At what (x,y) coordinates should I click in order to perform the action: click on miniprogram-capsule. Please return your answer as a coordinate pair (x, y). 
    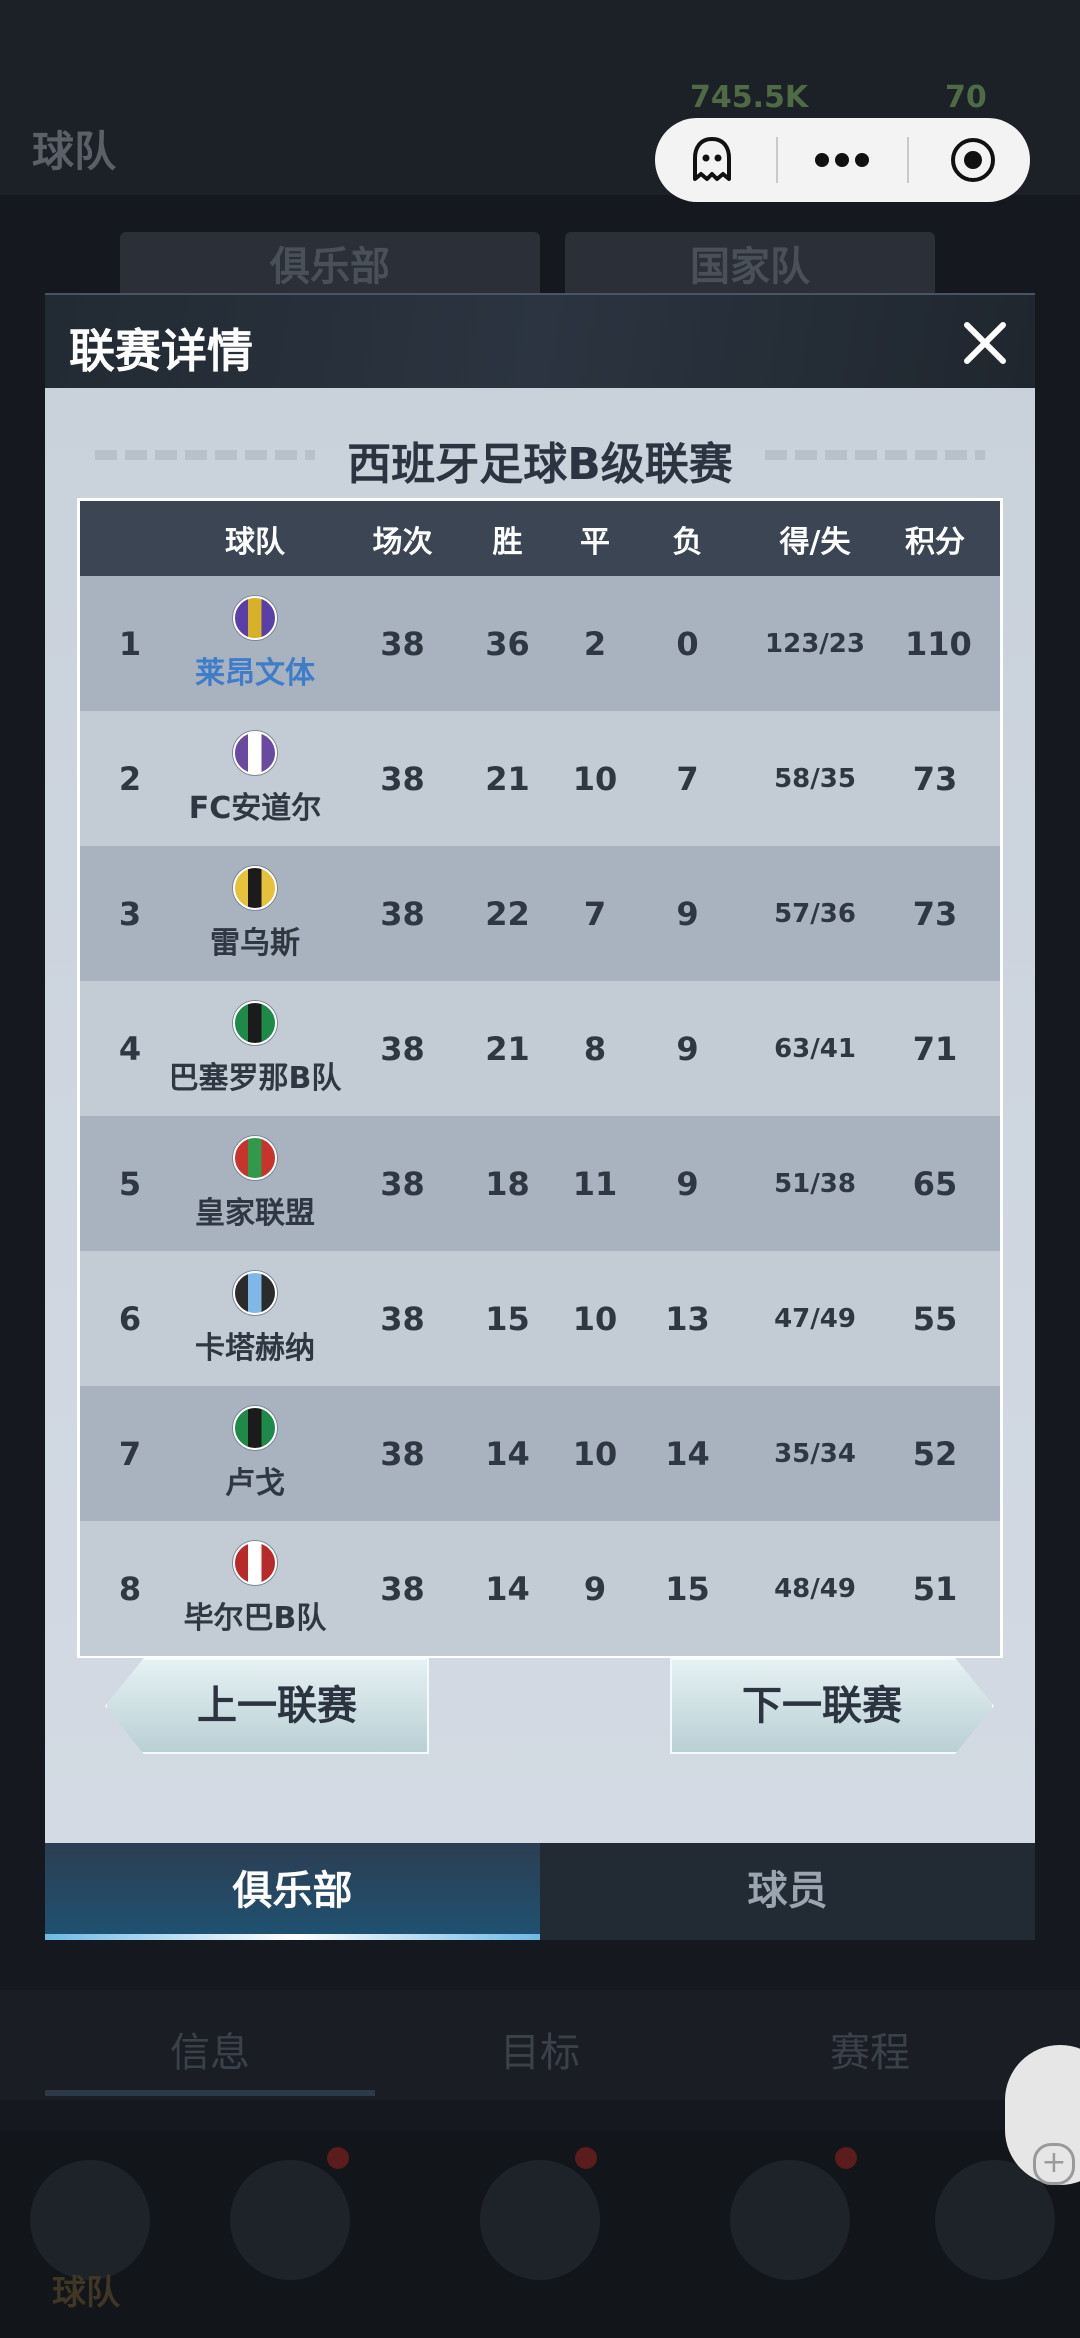
    Looking at the image, I should click on (842, 160).